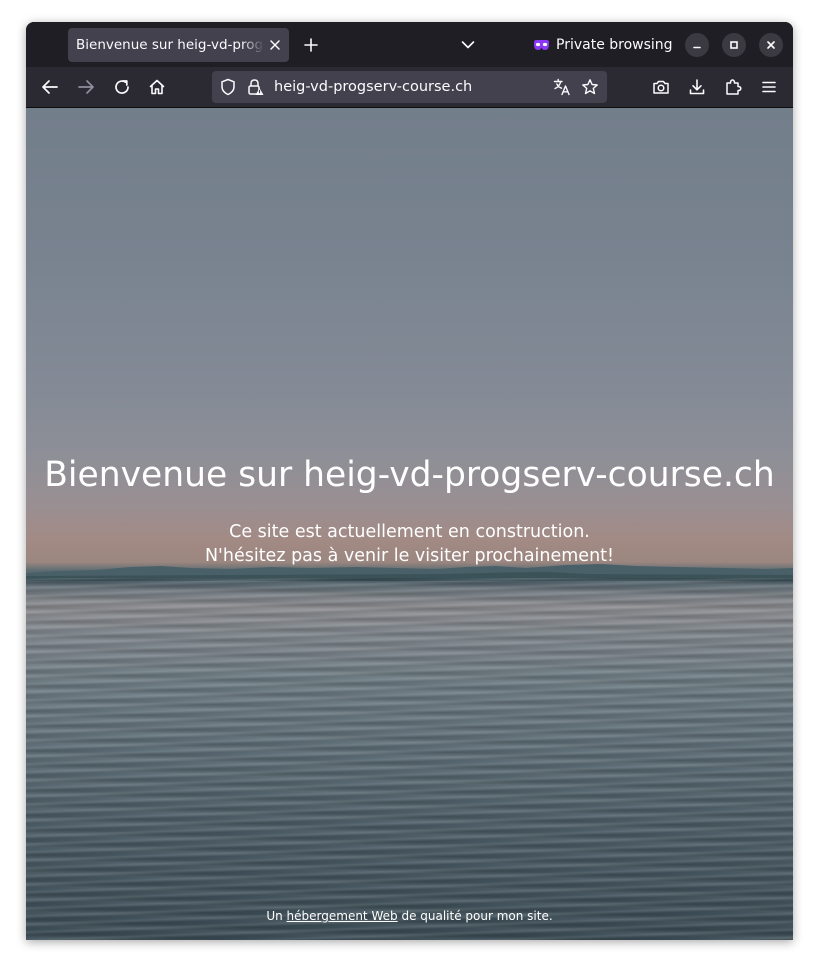 The image size is (819, 969). What do you see at coordinates (541, 45) in the screenshot?
I see `private-mask-icon` at bounding box center [541, 45].